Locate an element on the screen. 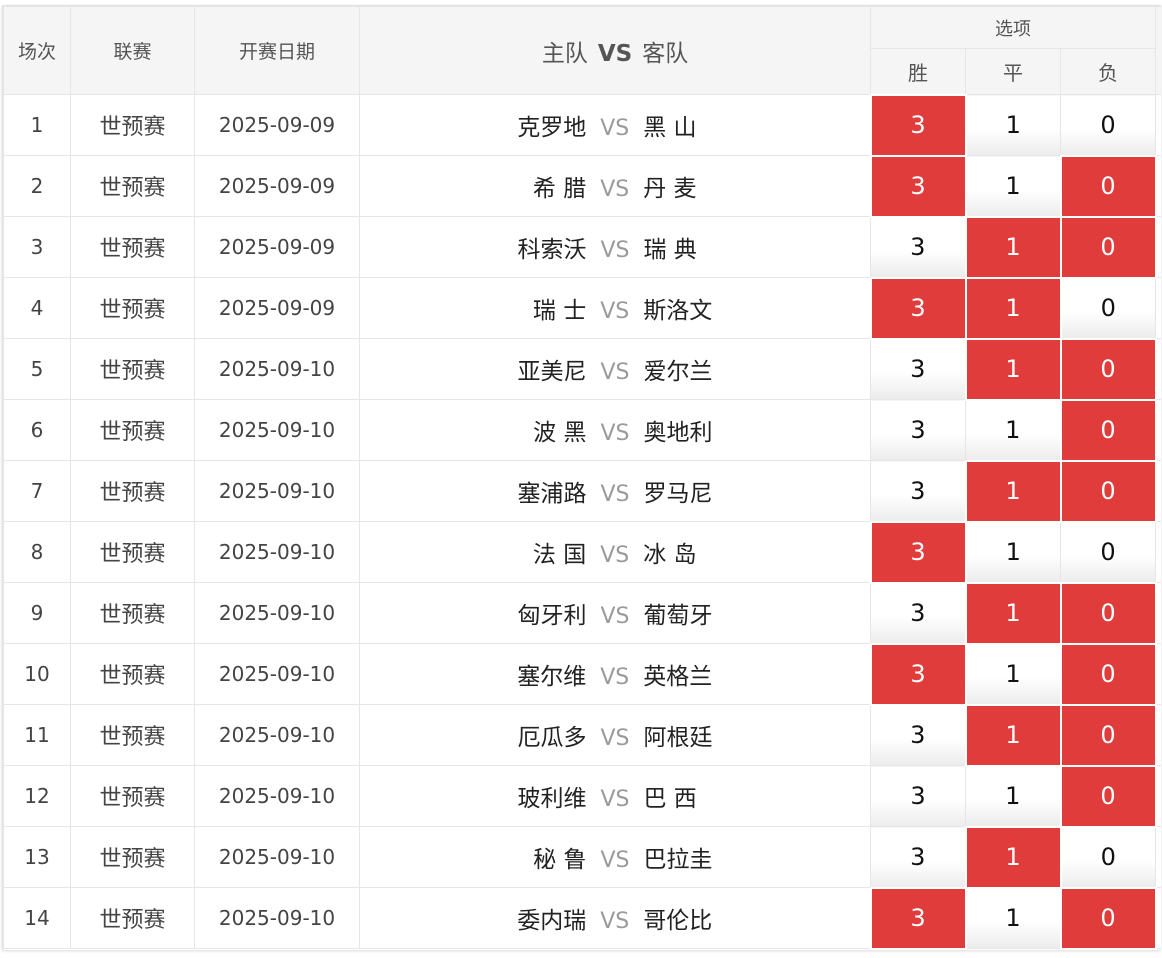 The height and width of the screenshot is (958, 1162). match-row: 11 世预赛 2025-09-10 厄瓜多 VS 阿根廷 3 1 0 is located at coordinates (582, 735).